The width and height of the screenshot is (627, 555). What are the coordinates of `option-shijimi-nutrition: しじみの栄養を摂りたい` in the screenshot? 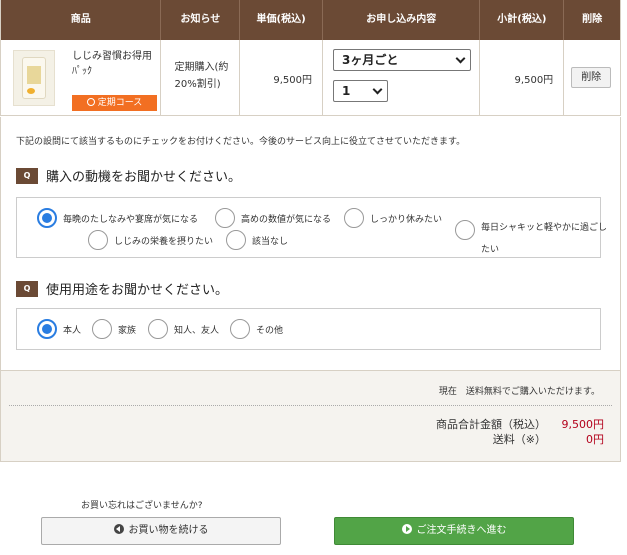 It's located at (150, 240).